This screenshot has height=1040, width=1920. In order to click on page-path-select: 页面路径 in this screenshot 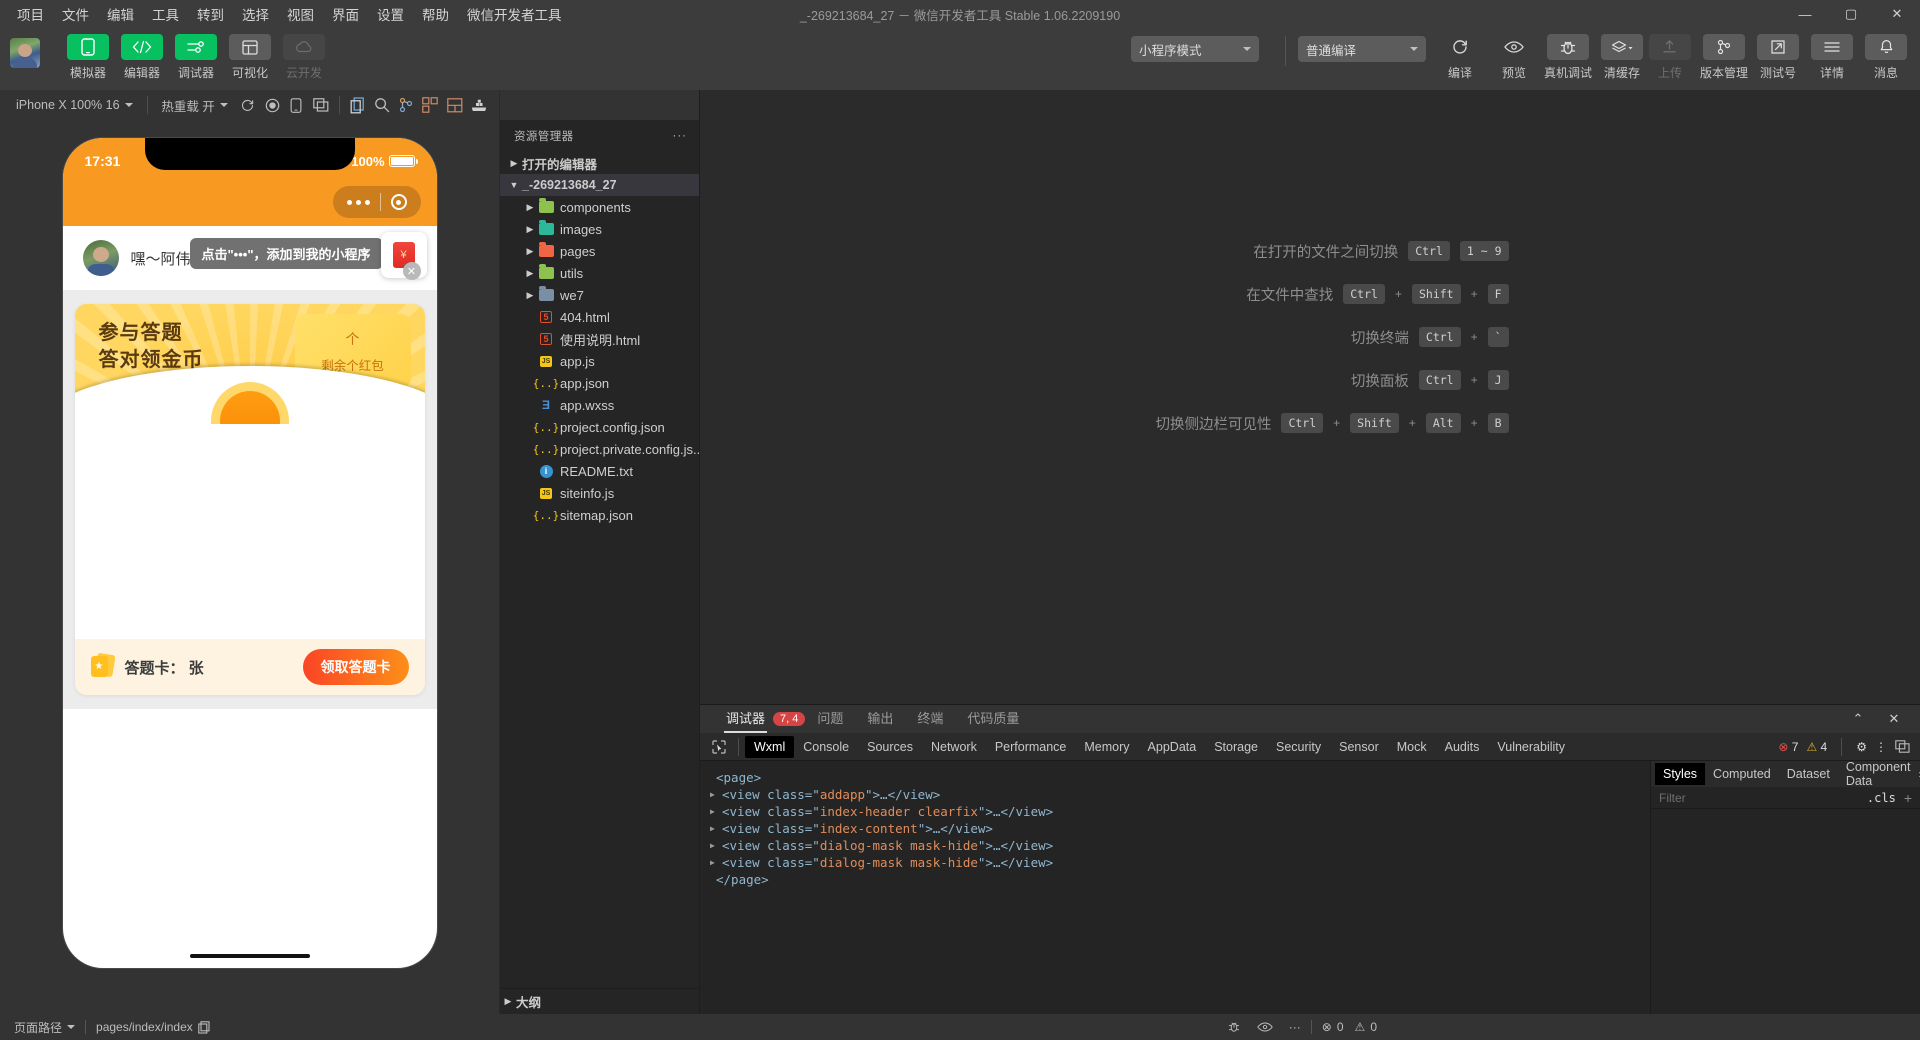, I will do `click(44, 1027)`.